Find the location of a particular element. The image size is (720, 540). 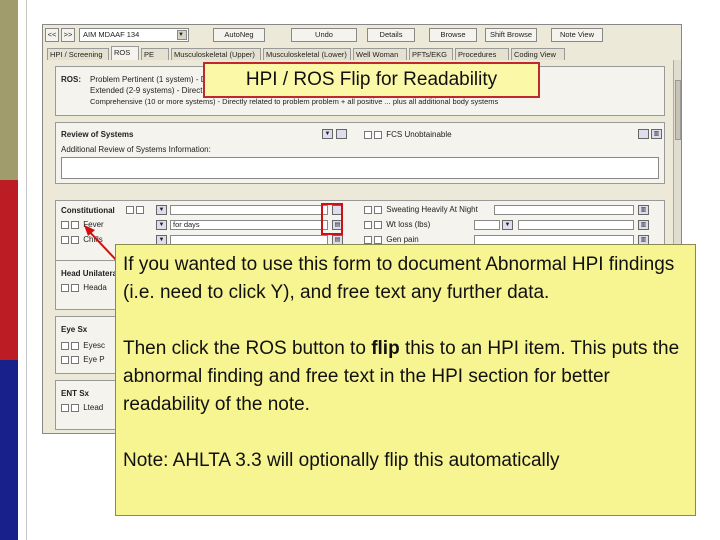

wt-loss-note-input is located at coordinates (576, 225).